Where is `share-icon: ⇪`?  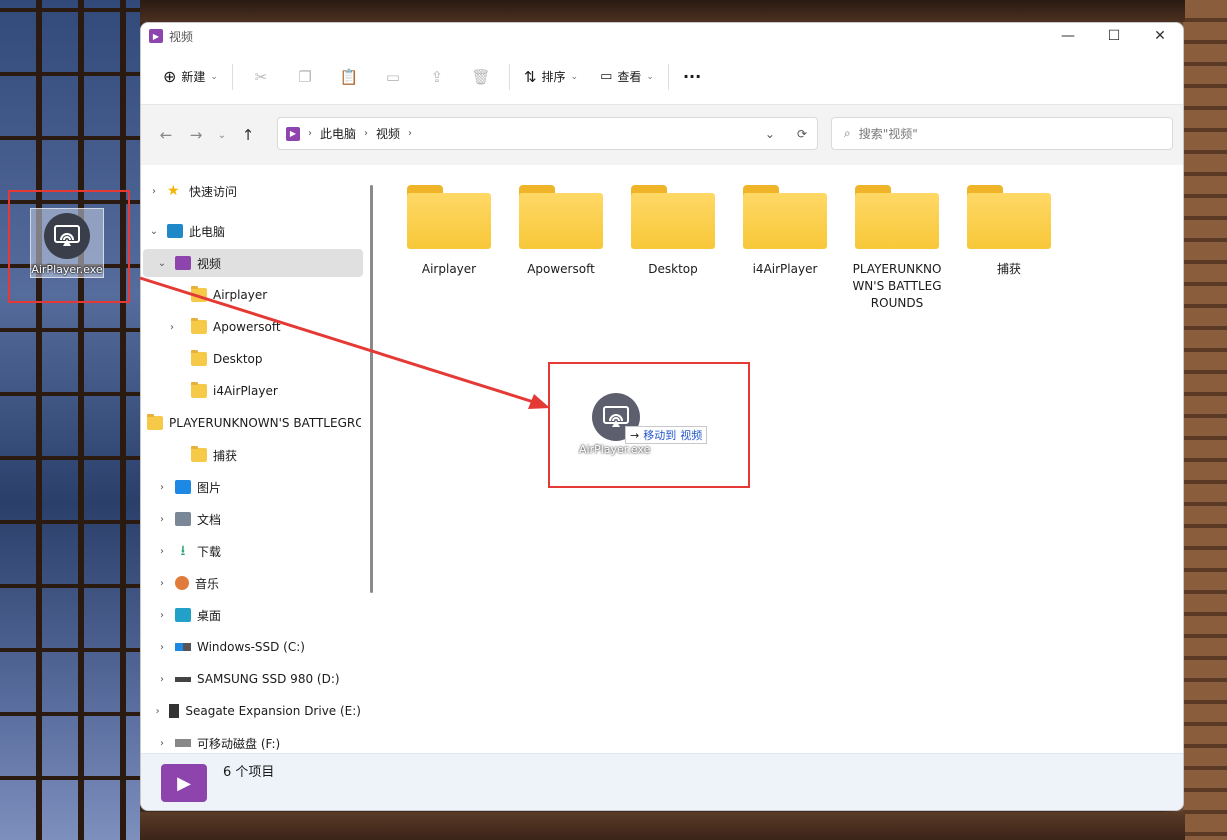
share-icon: ⇪ is located at coordinates (437, 77).